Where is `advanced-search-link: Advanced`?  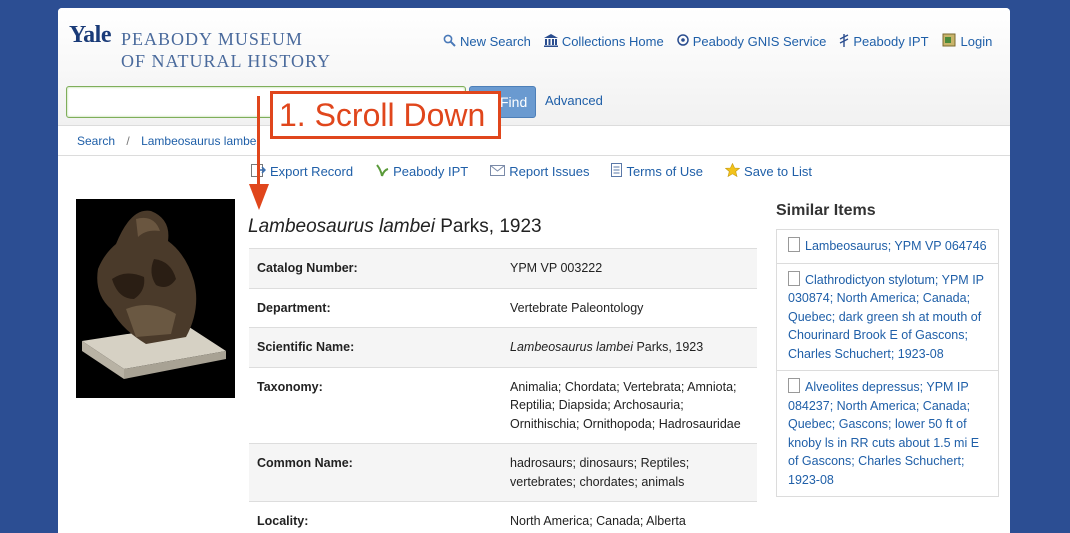 advanced-search-link: Advanced is located at coordinates (574, 100).